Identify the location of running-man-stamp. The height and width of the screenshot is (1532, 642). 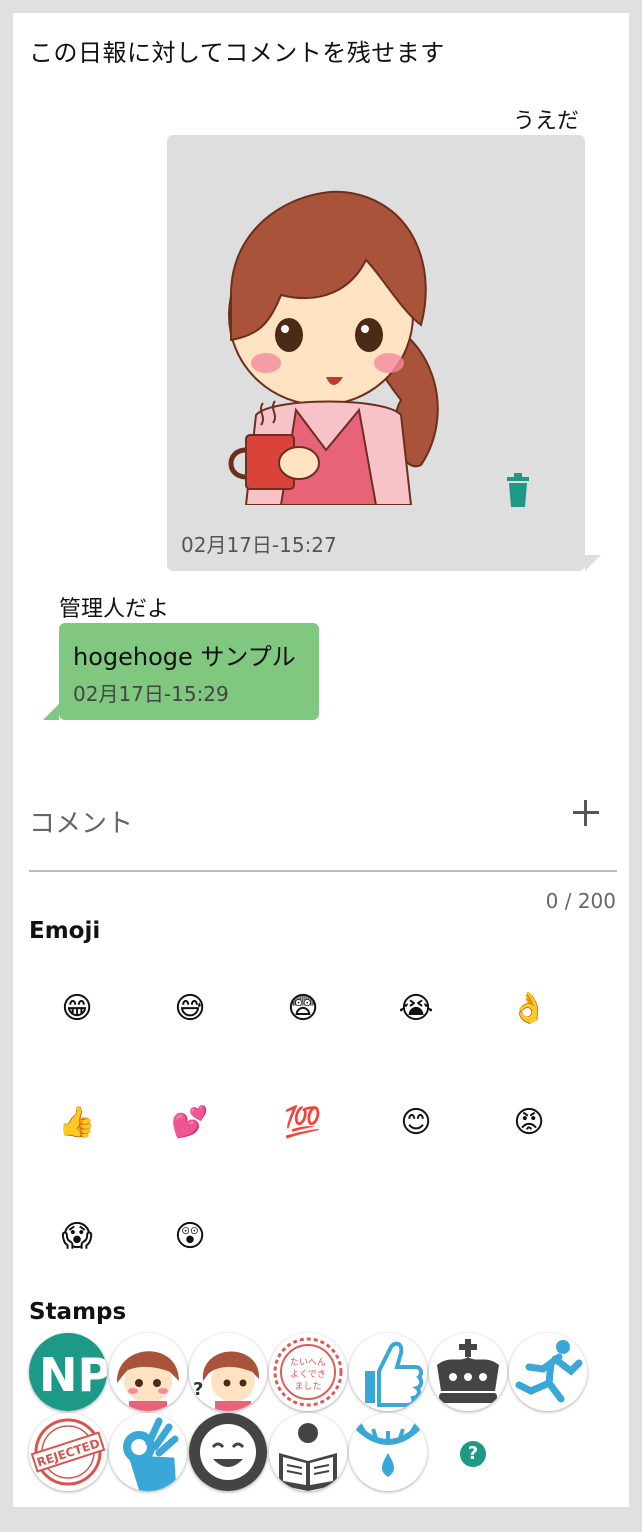
(548, 1372).